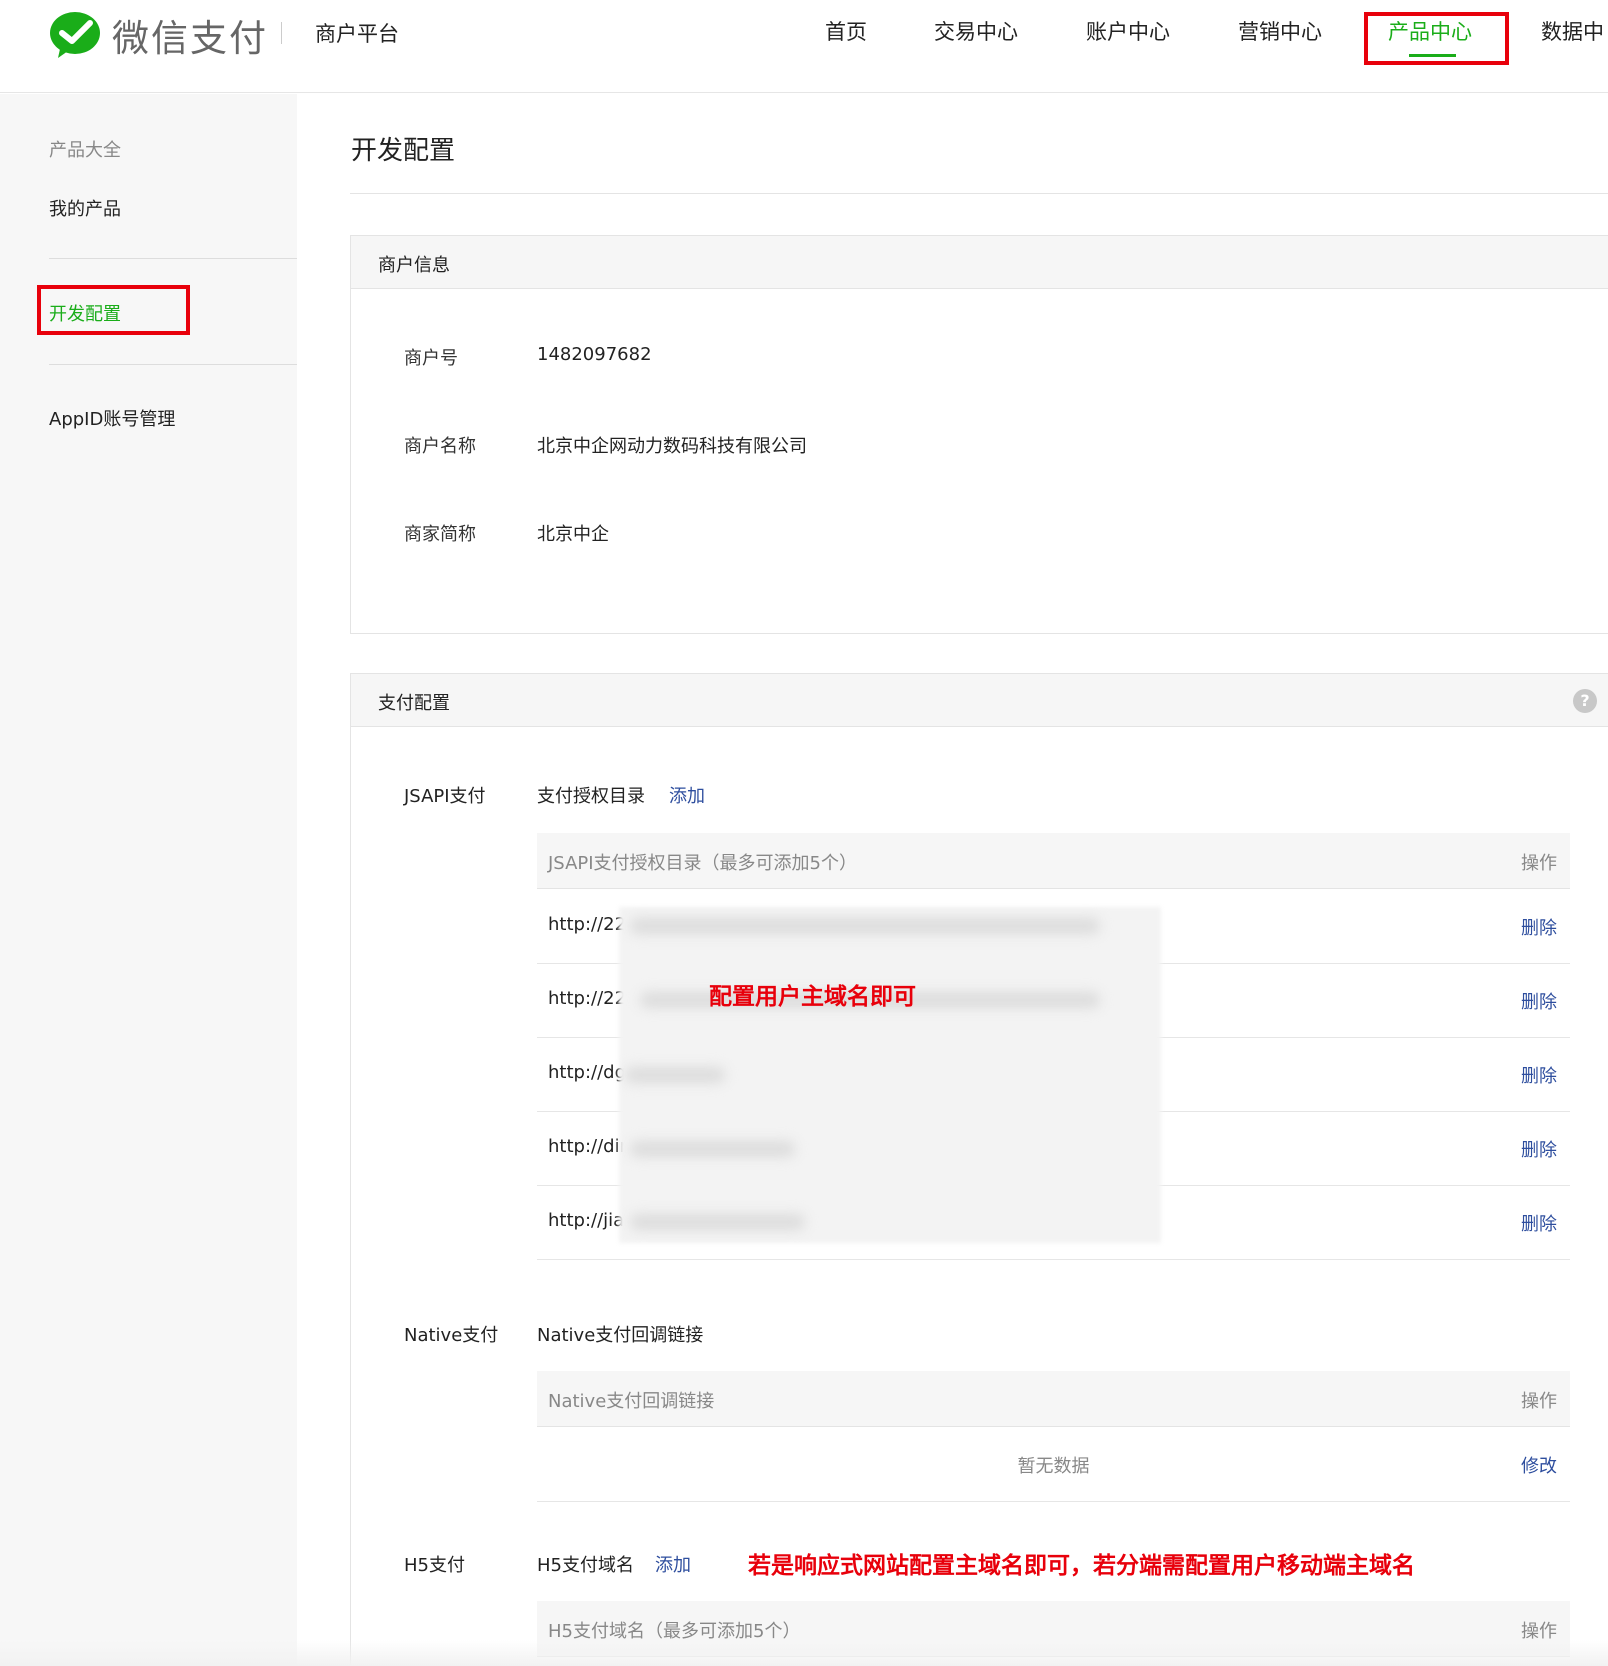 This screenshot has width=1608, height=1666. I want to click on merchant-id-value: 1482097682, so click(594, 354).